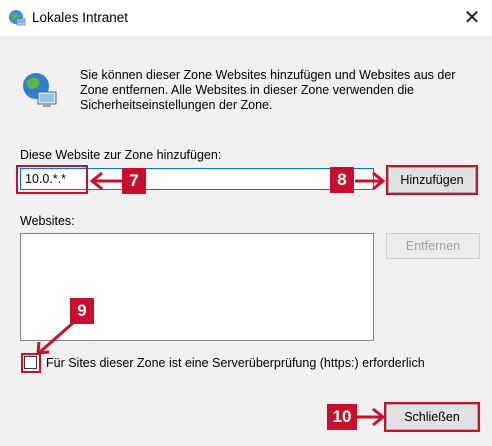  What do you see at coordinates (121, 155) in the screenshot?
I see `add-site-label: Diese Website zur Zone hinzufügen:` at bounding box center [121, 155].